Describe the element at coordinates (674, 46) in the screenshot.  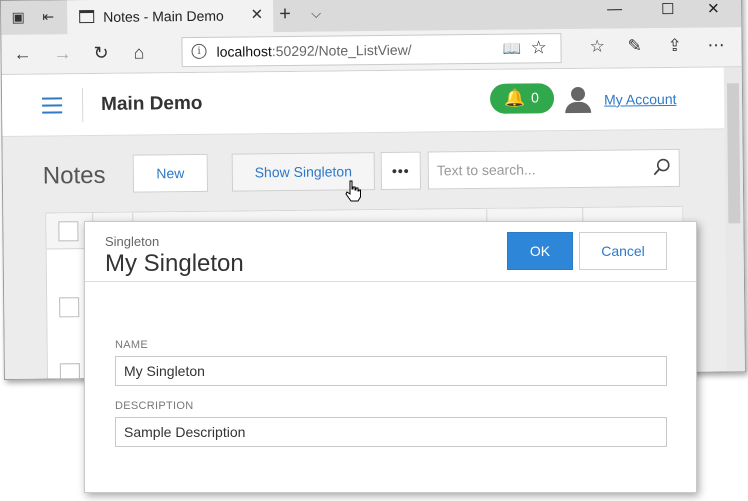
I see `share-icon: ⇪` at that location.